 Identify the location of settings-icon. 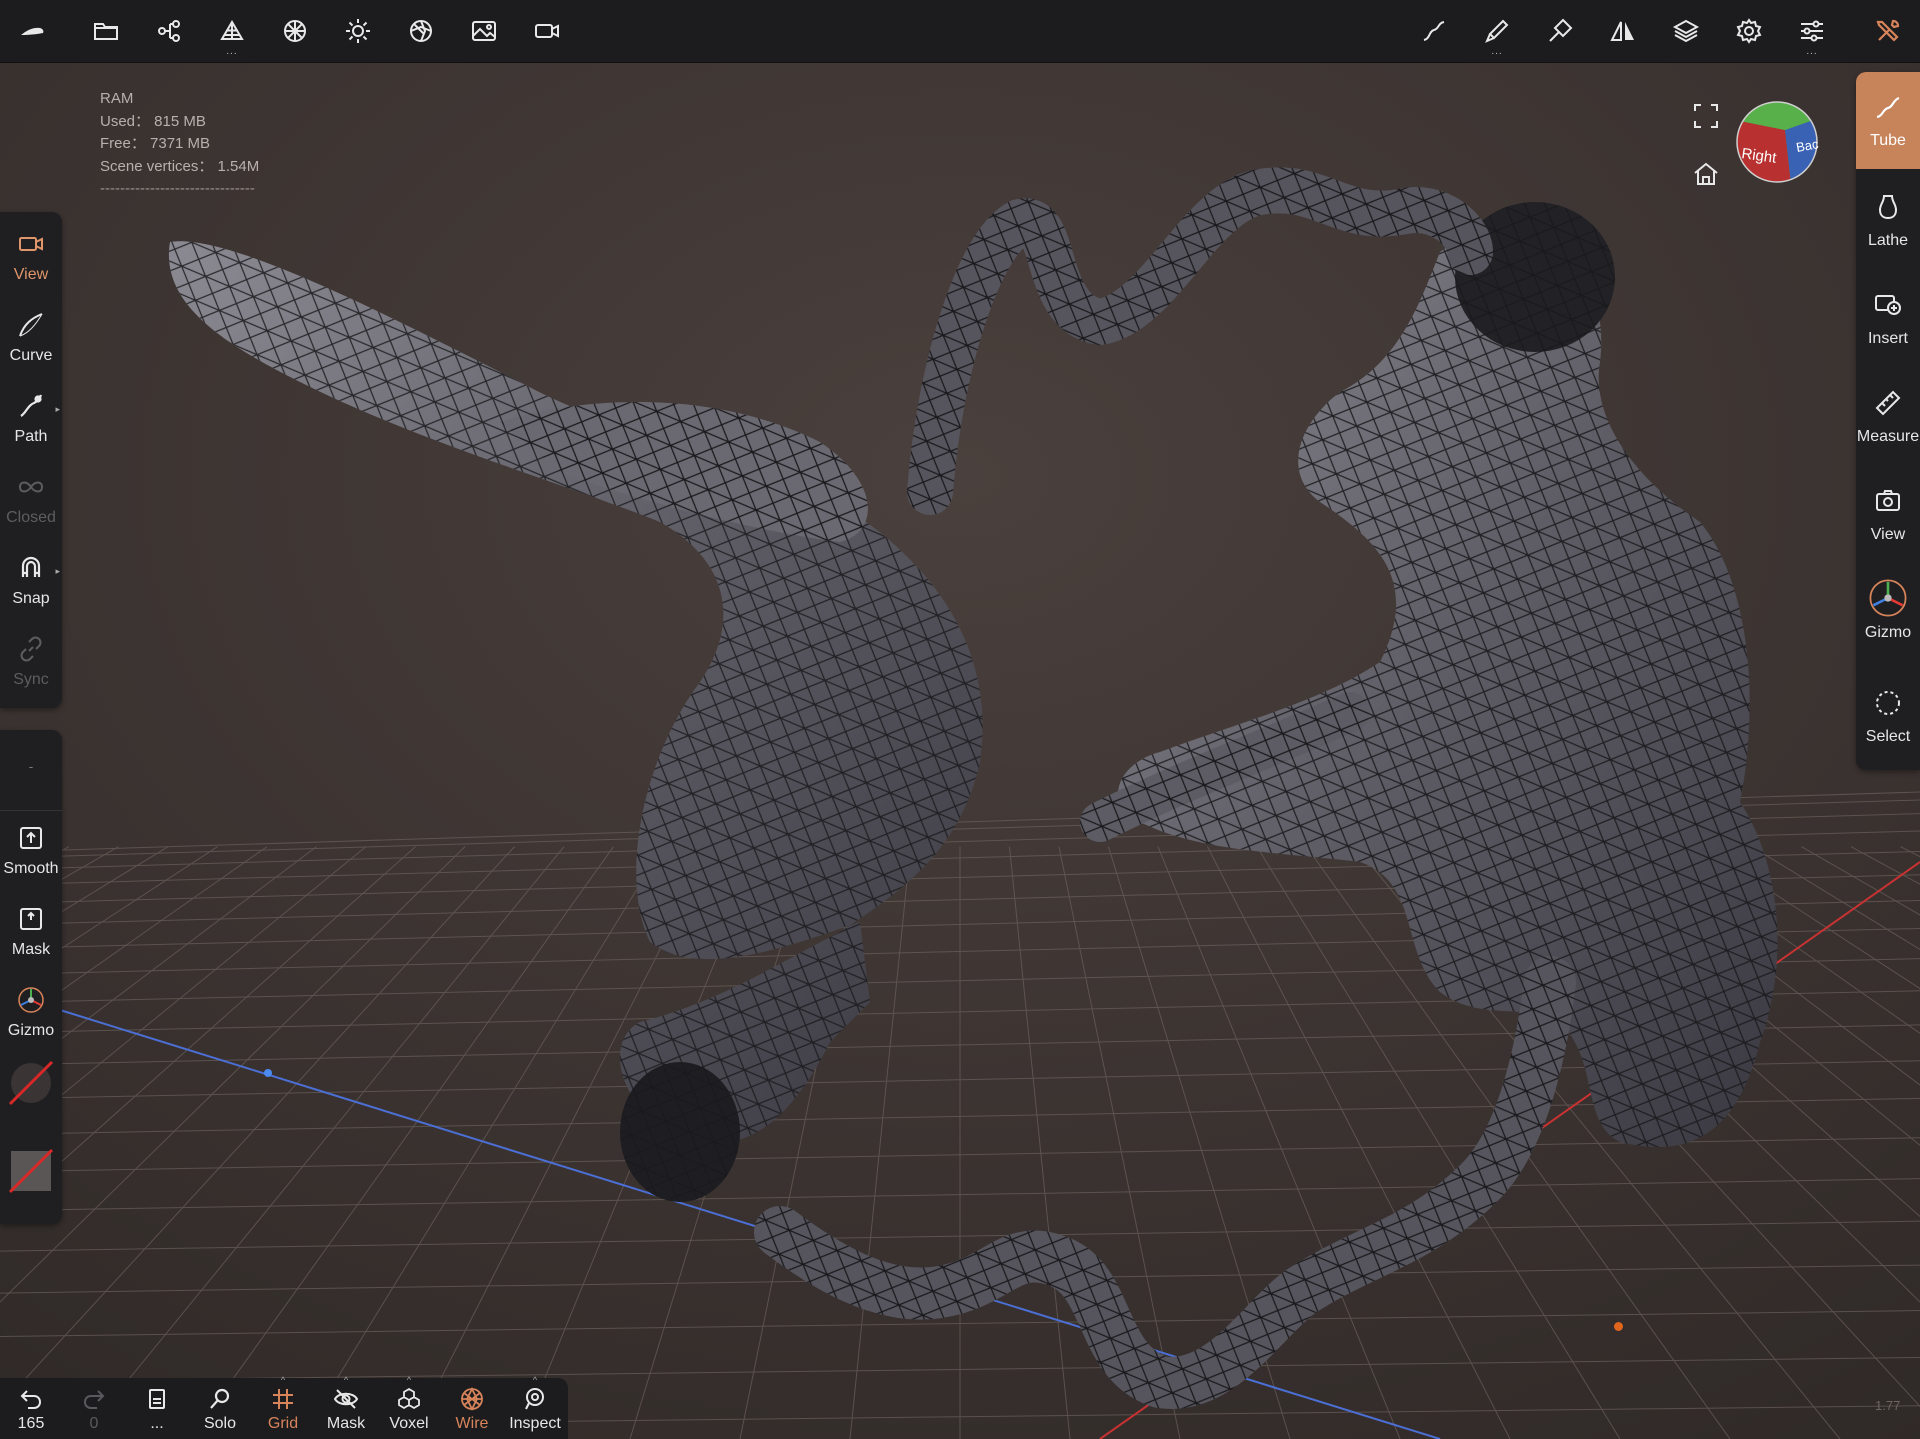
(1749, 31).